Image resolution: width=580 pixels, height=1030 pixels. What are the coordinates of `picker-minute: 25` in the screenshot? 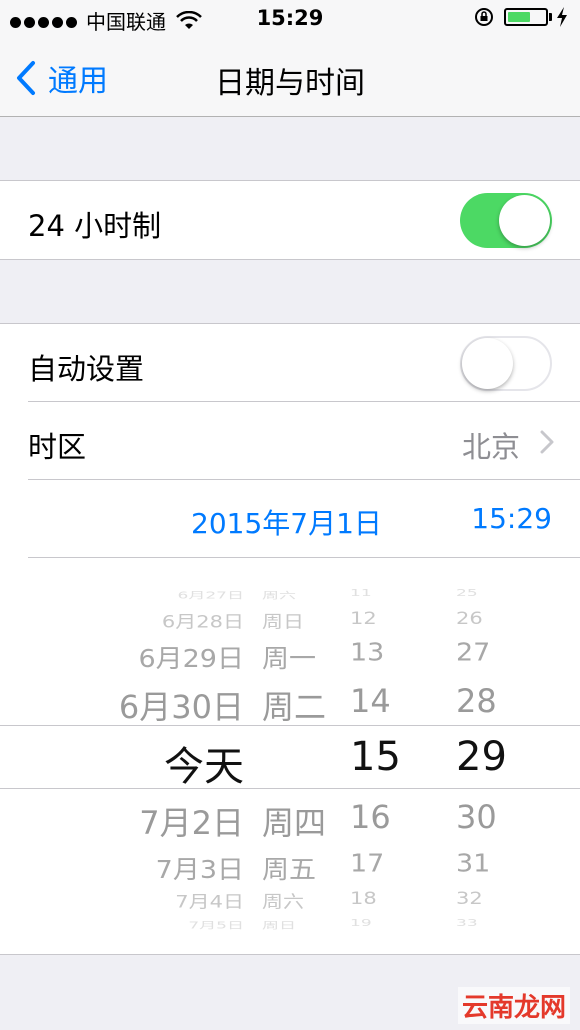 It's located at (467, 593).